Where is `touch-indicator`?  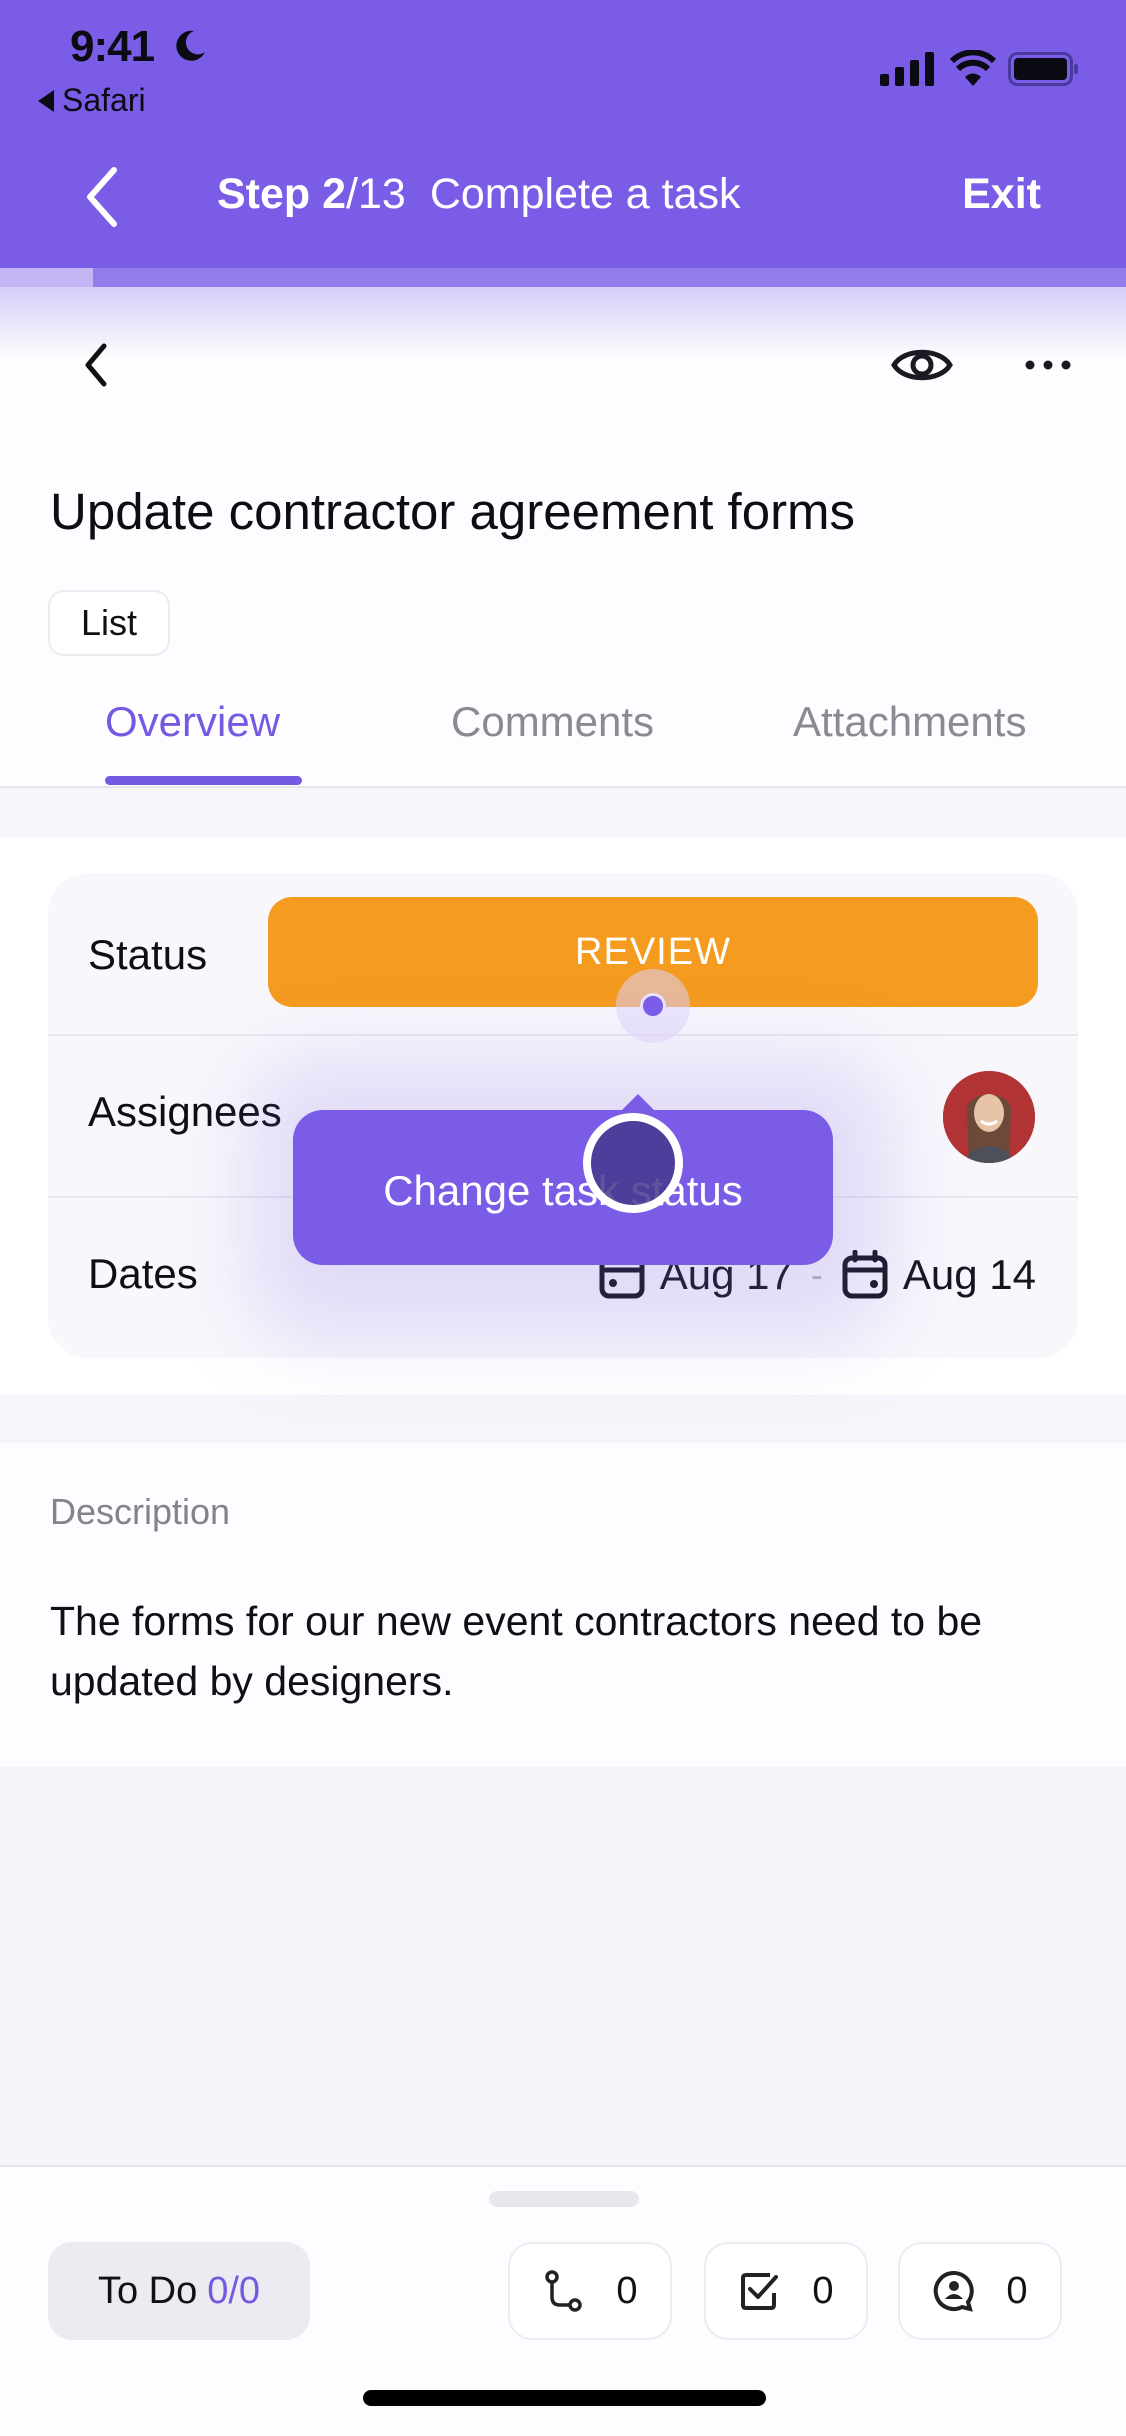
touch-indicator is located at coordinates (633, 1163).